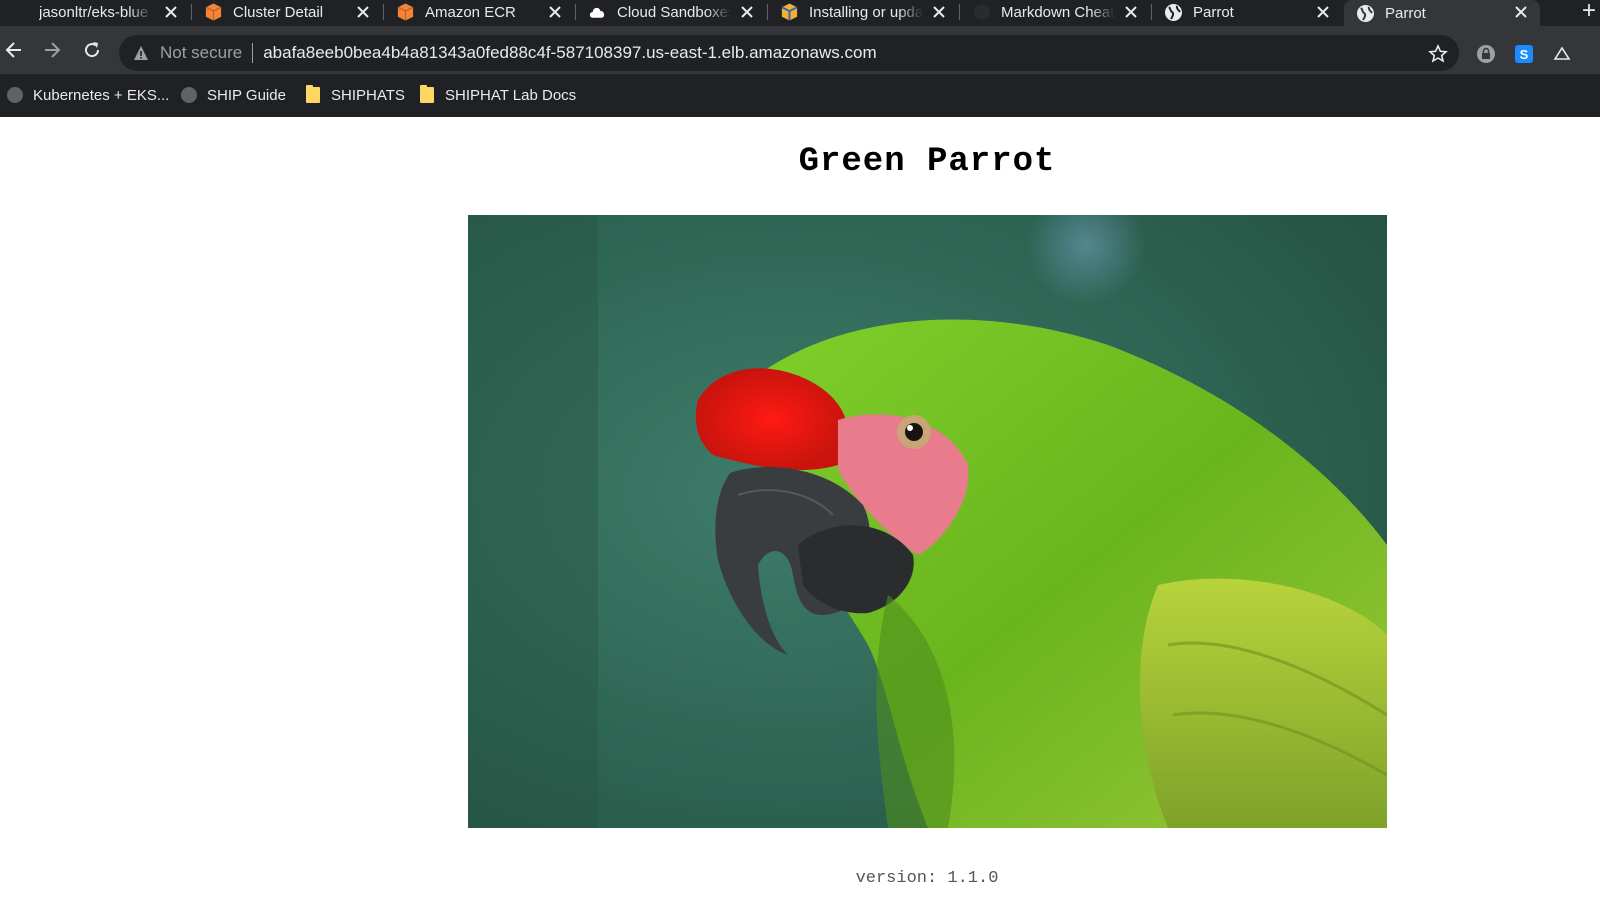 This screenshot has height=917, width=1600. Describe the element at coordinates (1442, 13) in the screenshot. I see `tab-parrot-active: Parrot` at that location.